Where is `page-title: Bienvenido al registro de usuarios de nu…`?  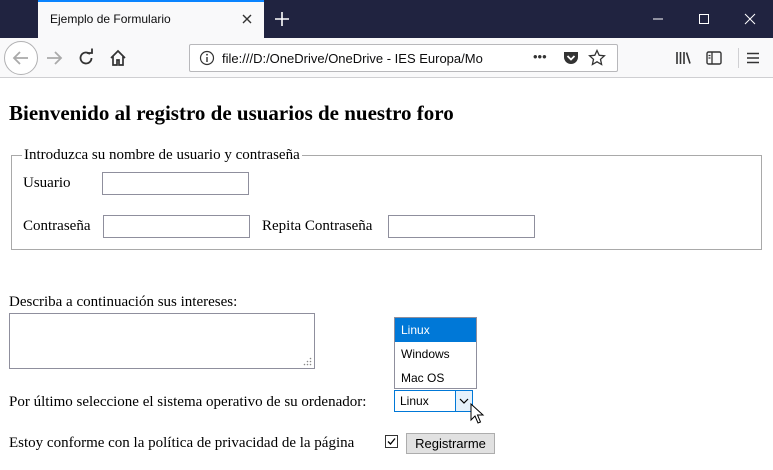
page-title: Bienvenido al registro de usuarios de nu… is located at coordinates (231, 113).